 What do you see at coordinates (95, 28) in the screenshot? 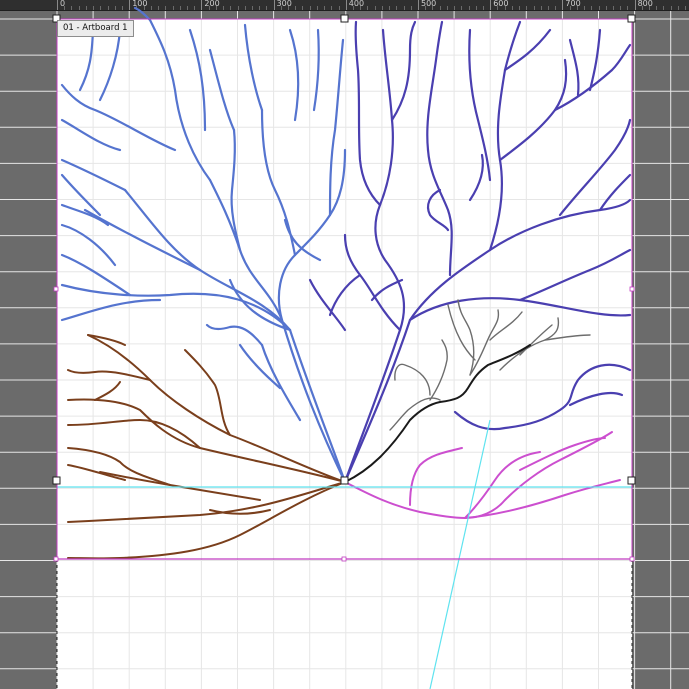
I see `artboard-tab-label: 01 - Artboard 1` at bounding box center [95, 28].